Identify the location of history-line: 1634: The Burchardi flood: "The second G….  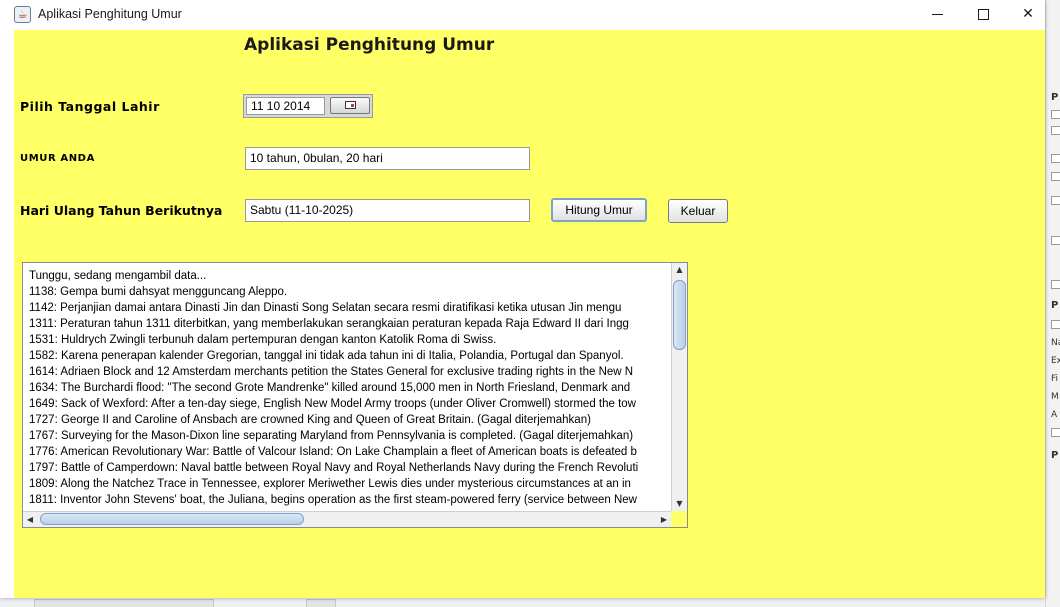
(330, 388).